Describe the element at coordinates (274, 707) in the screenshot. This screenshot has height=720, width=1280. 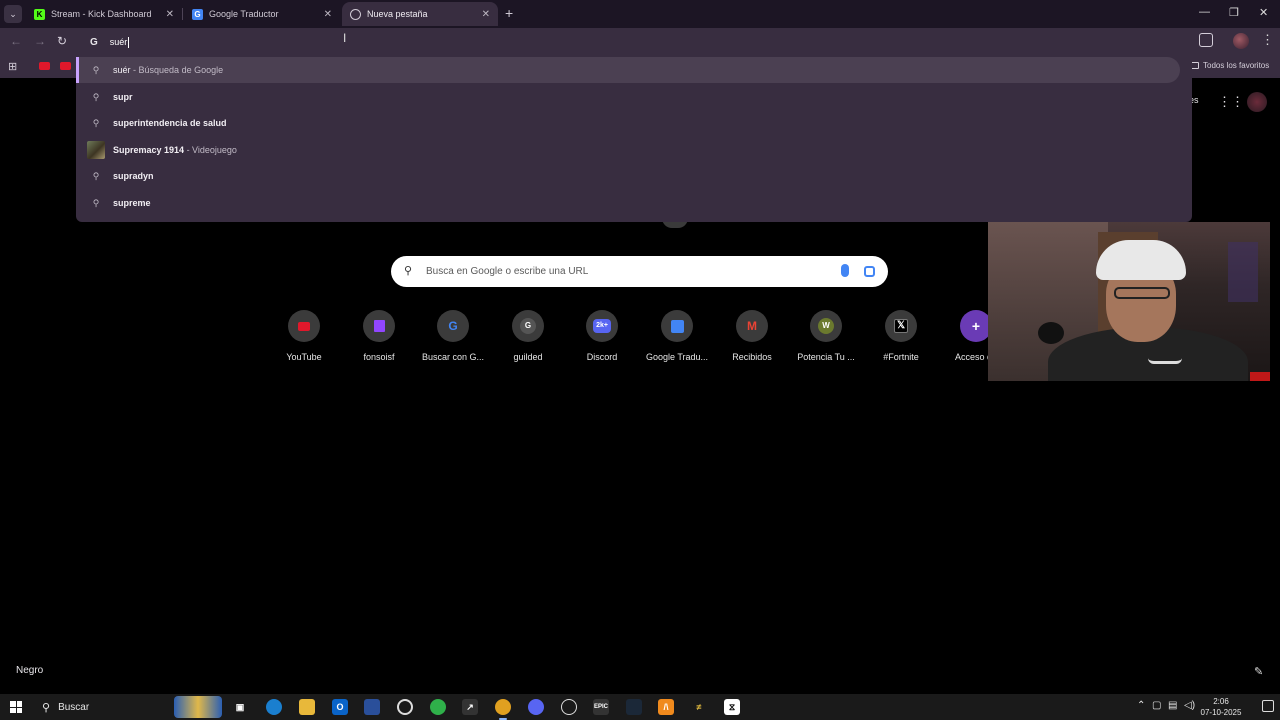
I see `edge-icon` at that location.